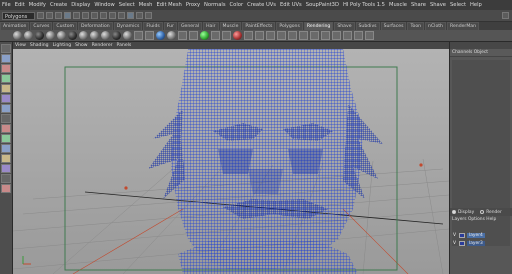 This screenshot has width=512, height=274. I want to click on shelf-tab-fluids: Fluids, so click(153, 26).